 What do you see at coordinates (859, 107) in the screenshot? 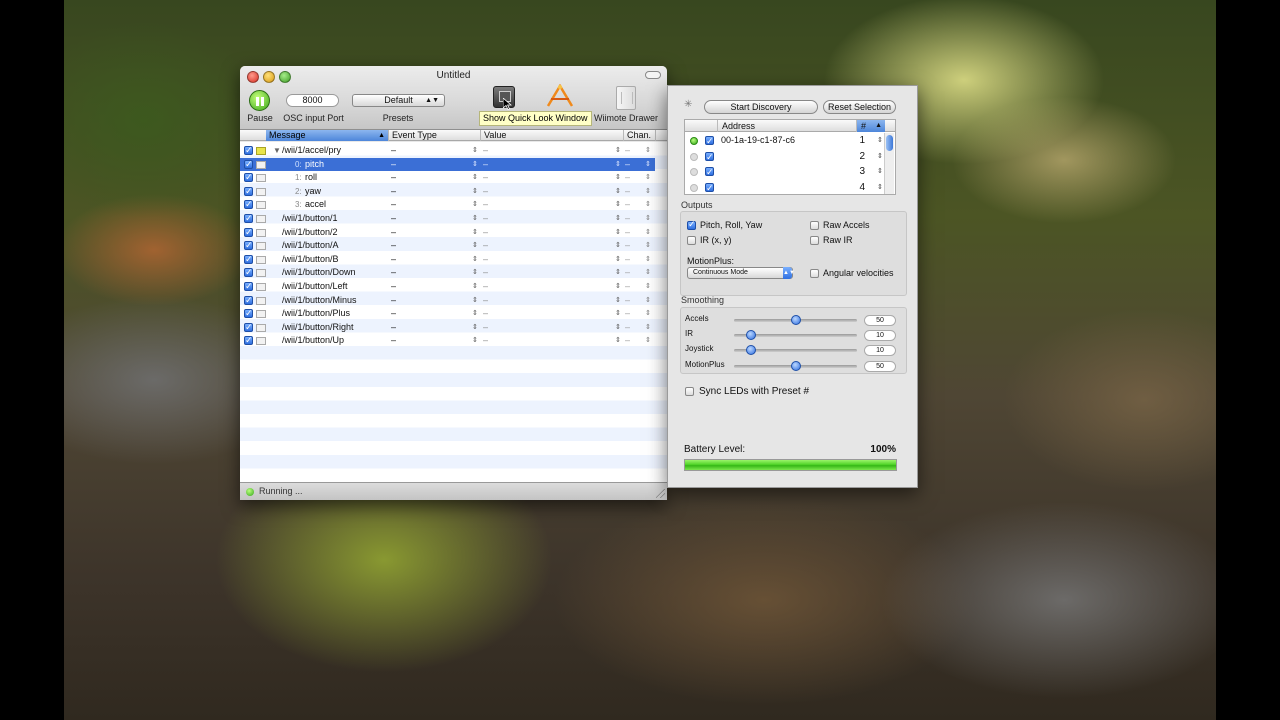
I see `reset-selection-button: Reset Selection` at bounding box center [859, 107].